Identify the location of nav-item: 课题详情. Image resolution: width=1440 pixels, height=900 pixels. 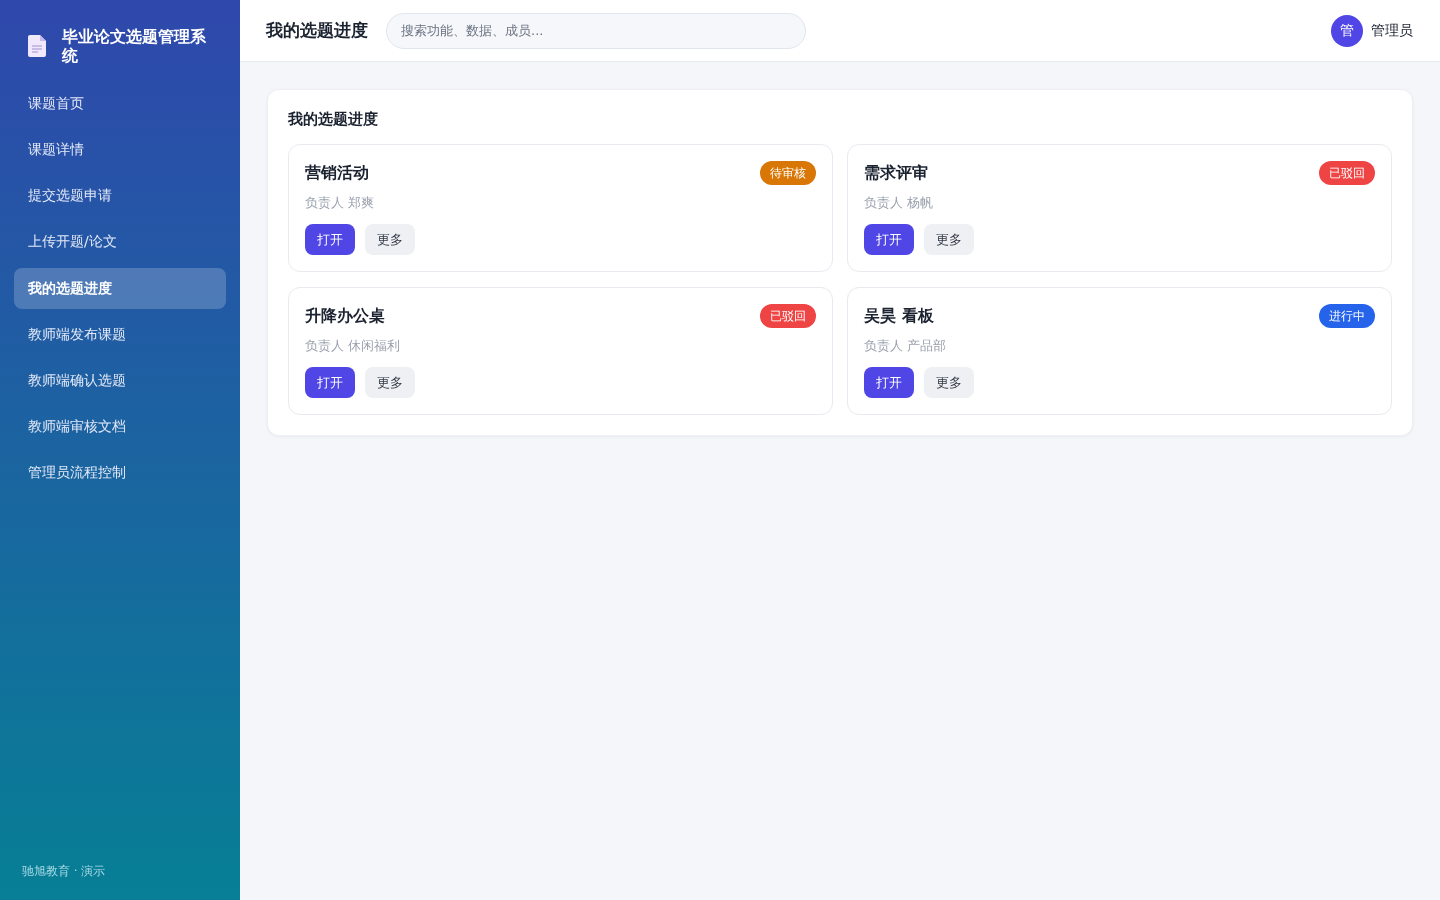
(120, 150).